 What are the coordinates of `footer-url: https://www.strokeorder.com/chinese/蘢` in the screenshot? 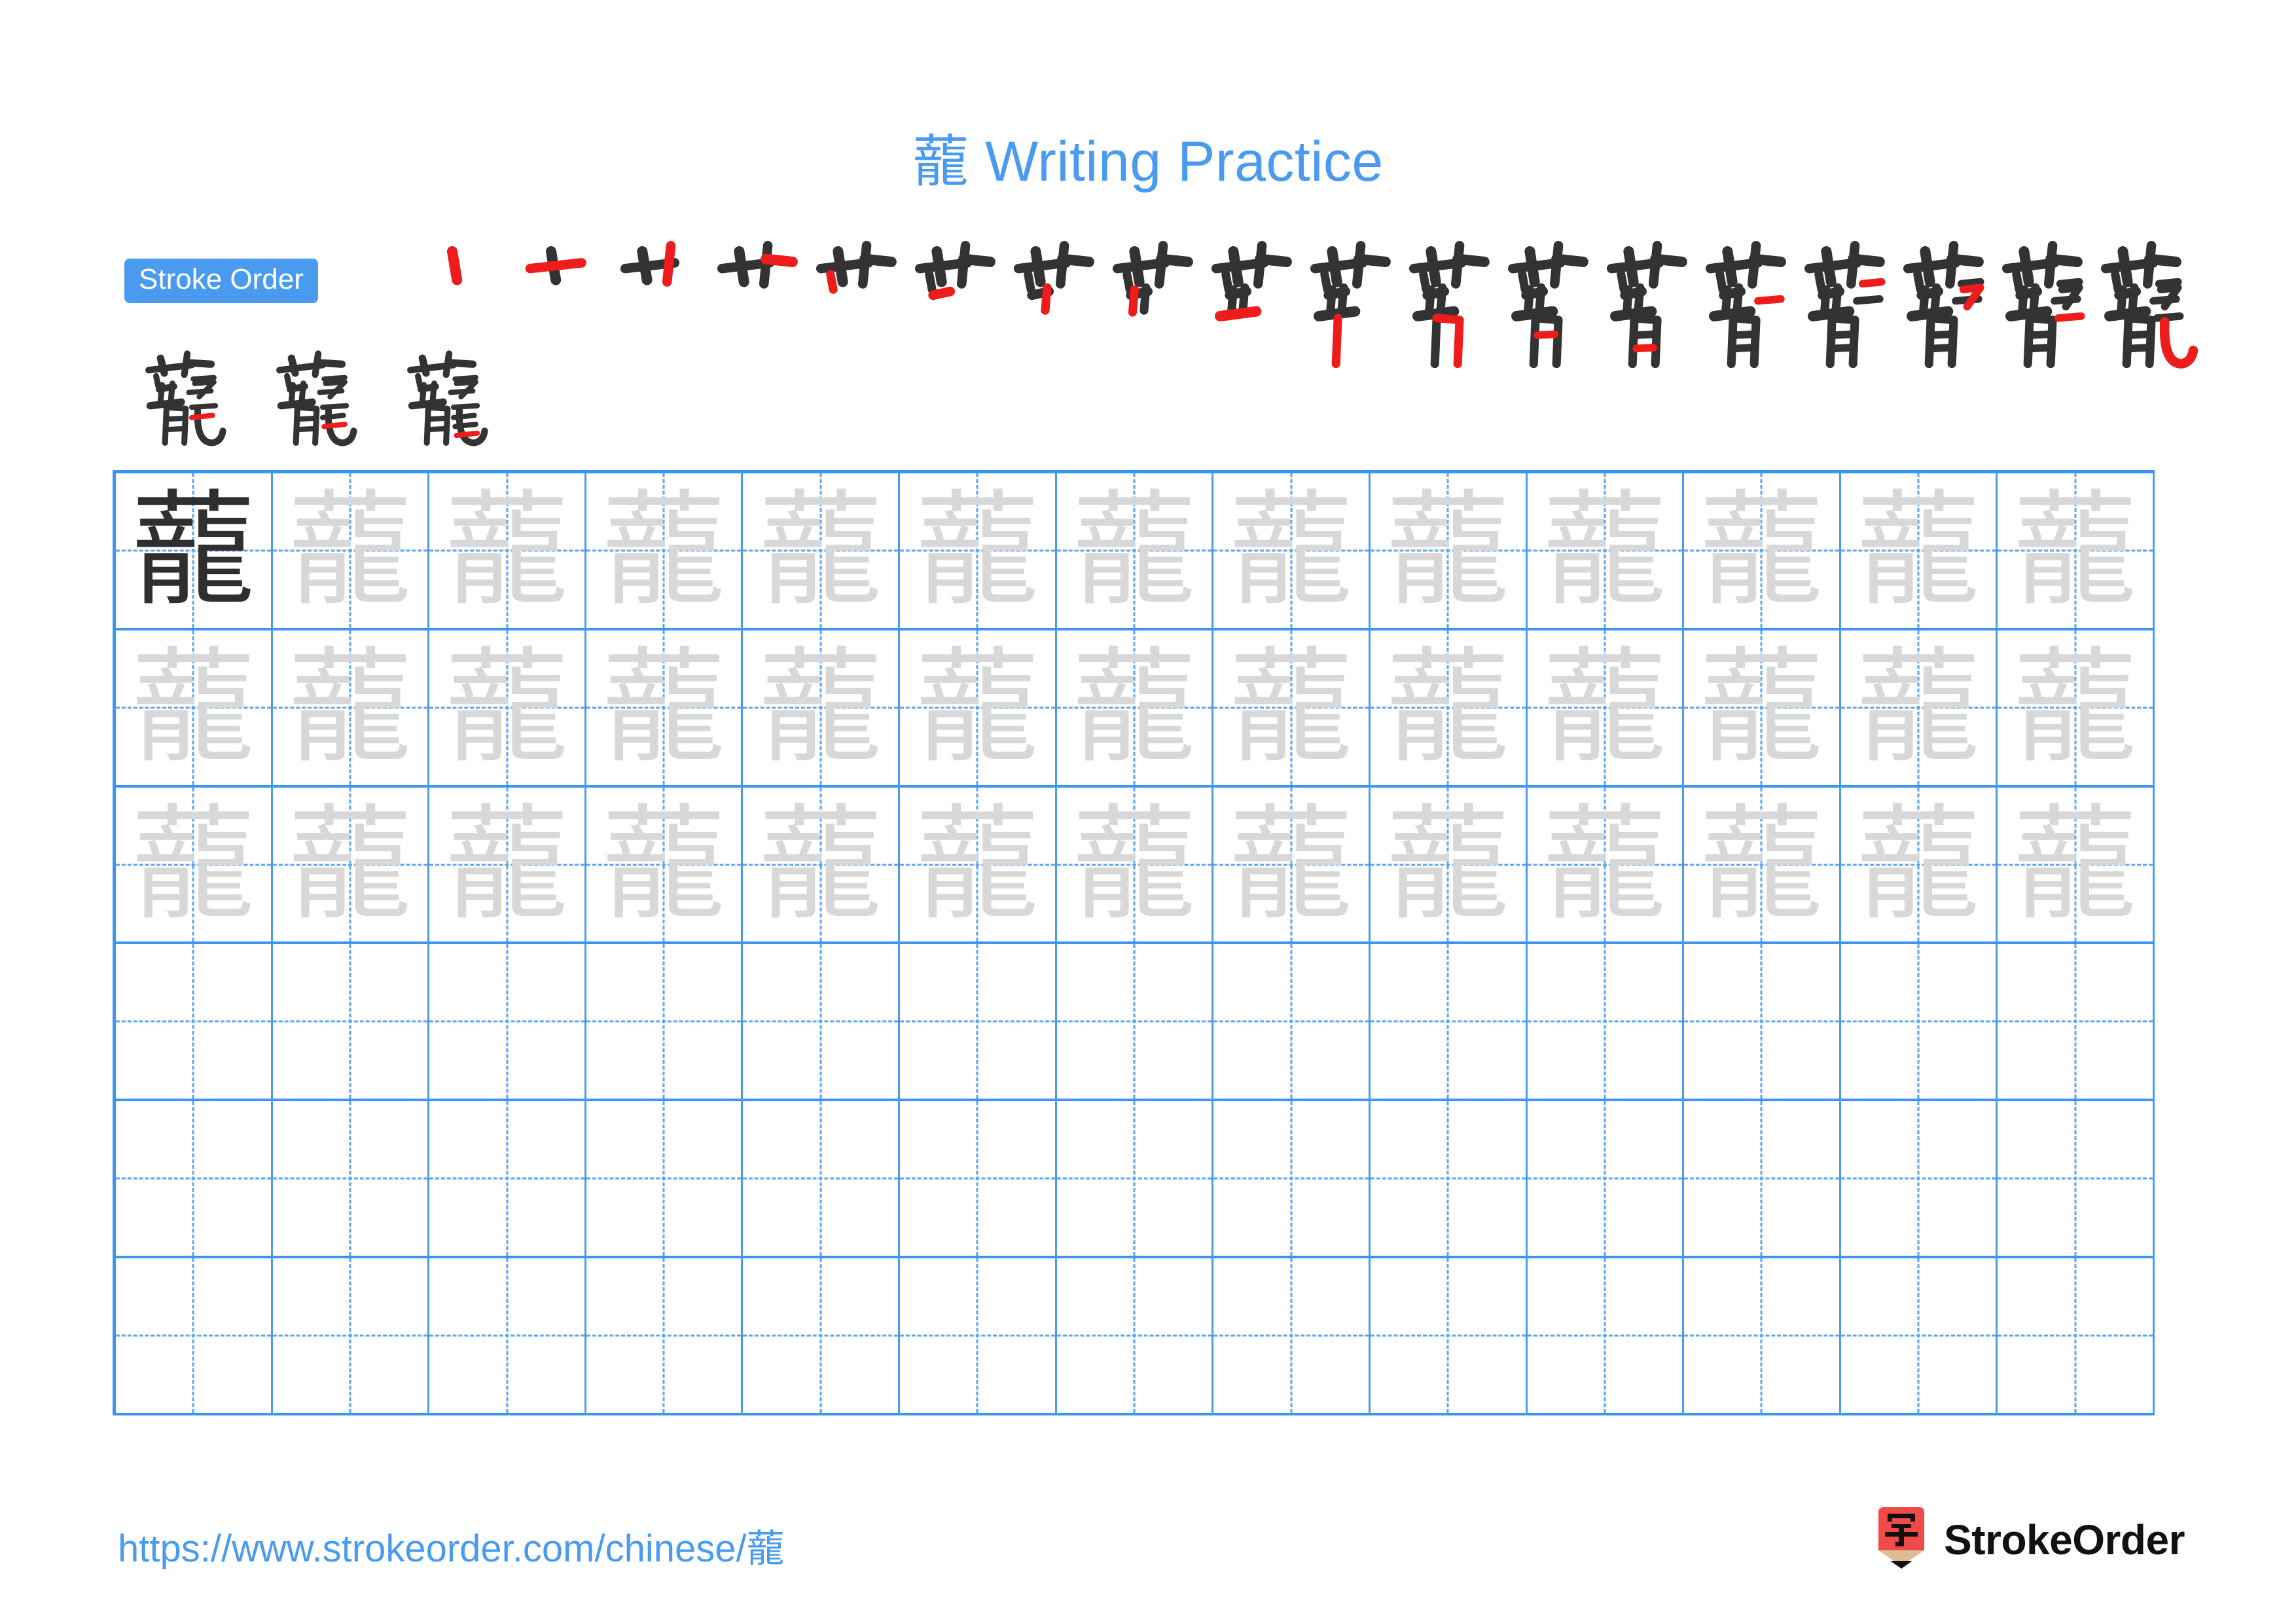 It's located at (451, 1545).